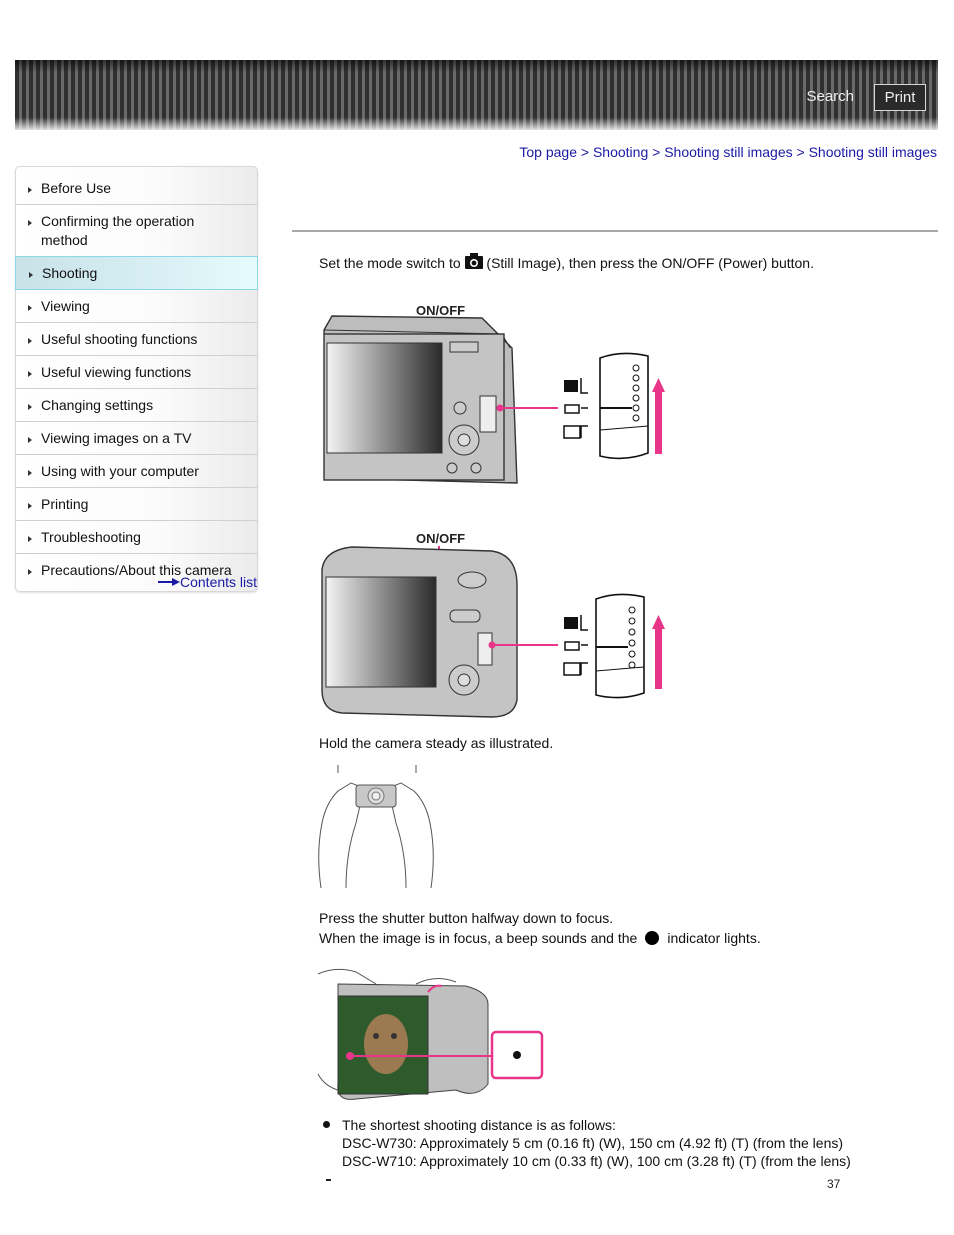 The width and height of the screenshot is (954, 1235). I want to click on focus-indicator-icon, so click(652, 938).